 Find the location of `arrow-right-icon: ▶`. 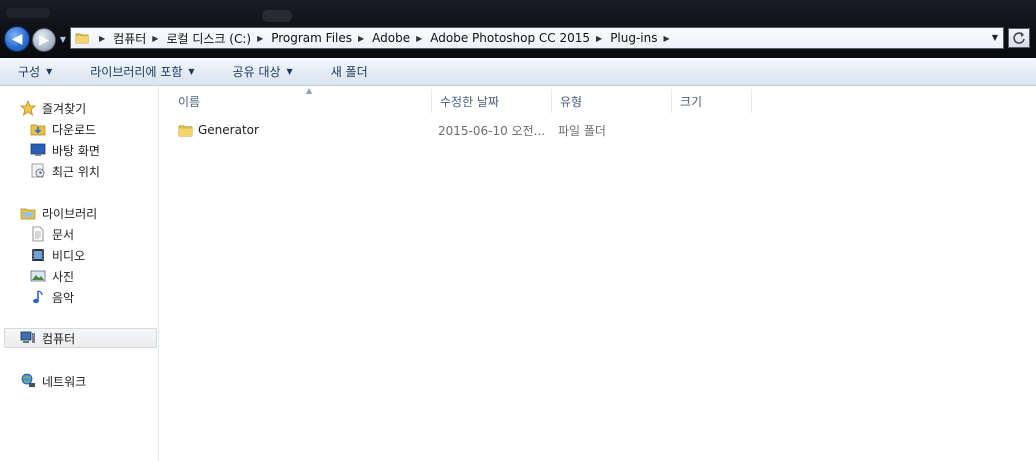

arrow-right-icon: ▶ is located at coordinates (44, 40).